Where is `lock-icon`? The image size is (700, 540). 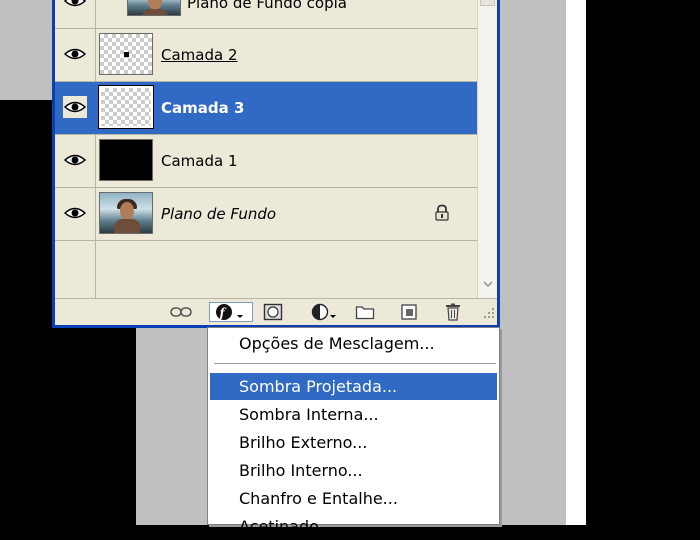
lock-icon is located at coordinates (442, 213).